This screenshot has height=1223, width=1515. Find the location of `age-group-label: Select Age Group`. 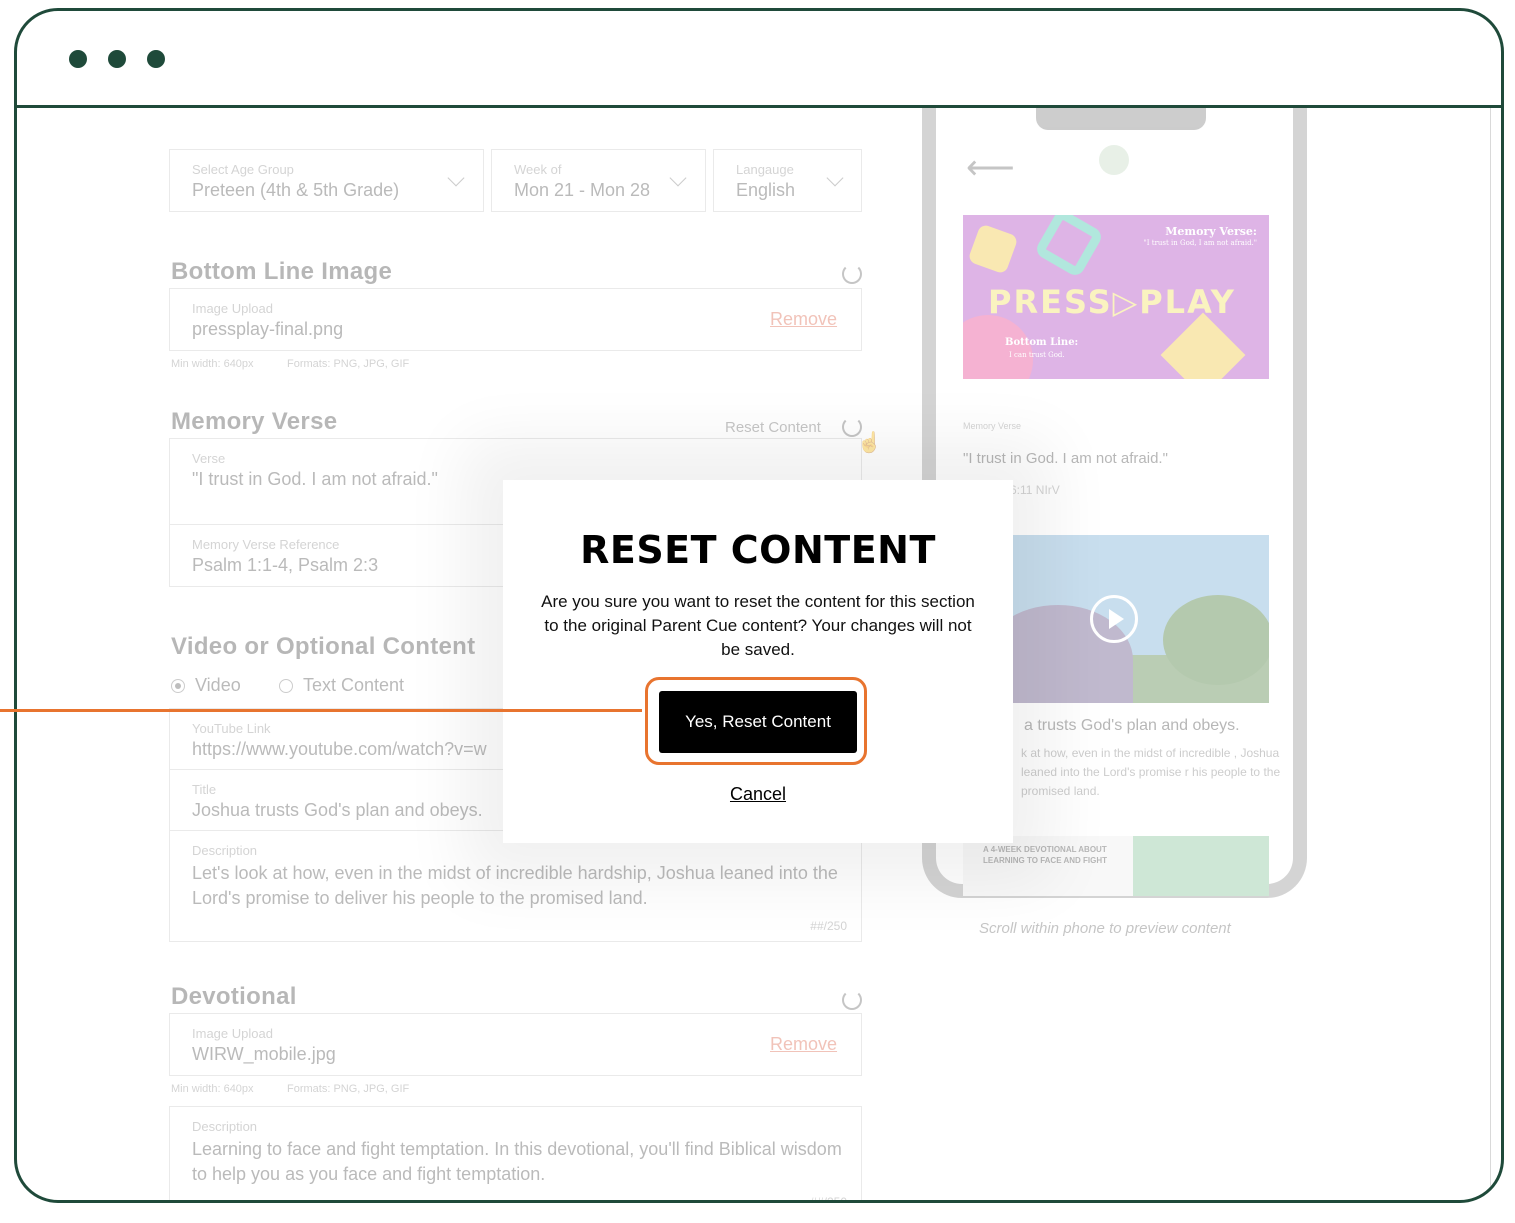

age-group-label: Select Age Group is located at coordinates (243, 169).